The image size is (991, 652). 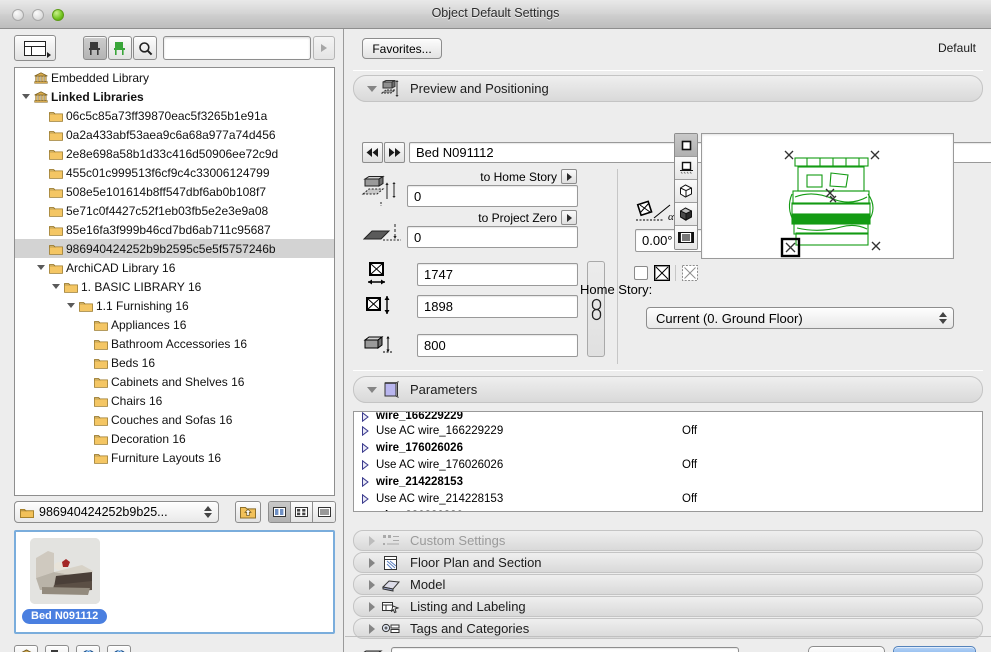 I want to click on globe-icon, so click(x=88, y=648).